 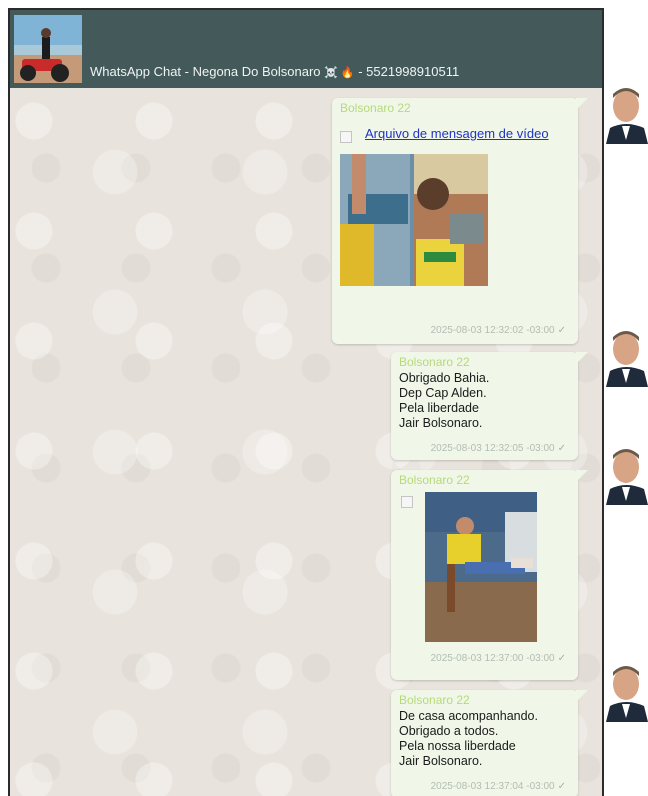 What do you see at coordinates (481, 567) in the screenshot?
I see `photo-thumbnail` at bounding box center [481, 567].